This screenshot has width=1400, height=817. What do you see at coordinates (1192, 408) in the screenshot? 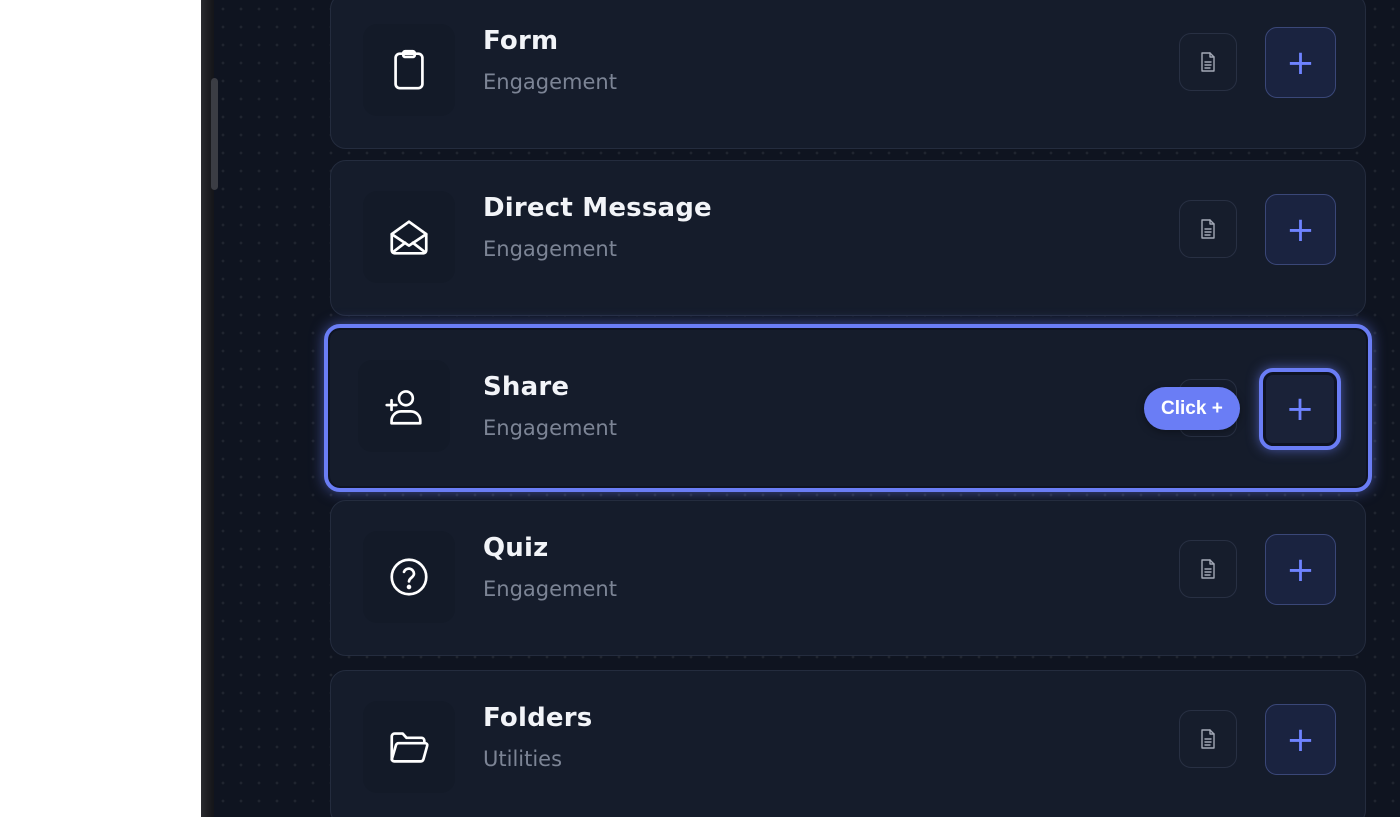
I see `click-hint-tooltip: Click +` at bounding box center [1192, 408].